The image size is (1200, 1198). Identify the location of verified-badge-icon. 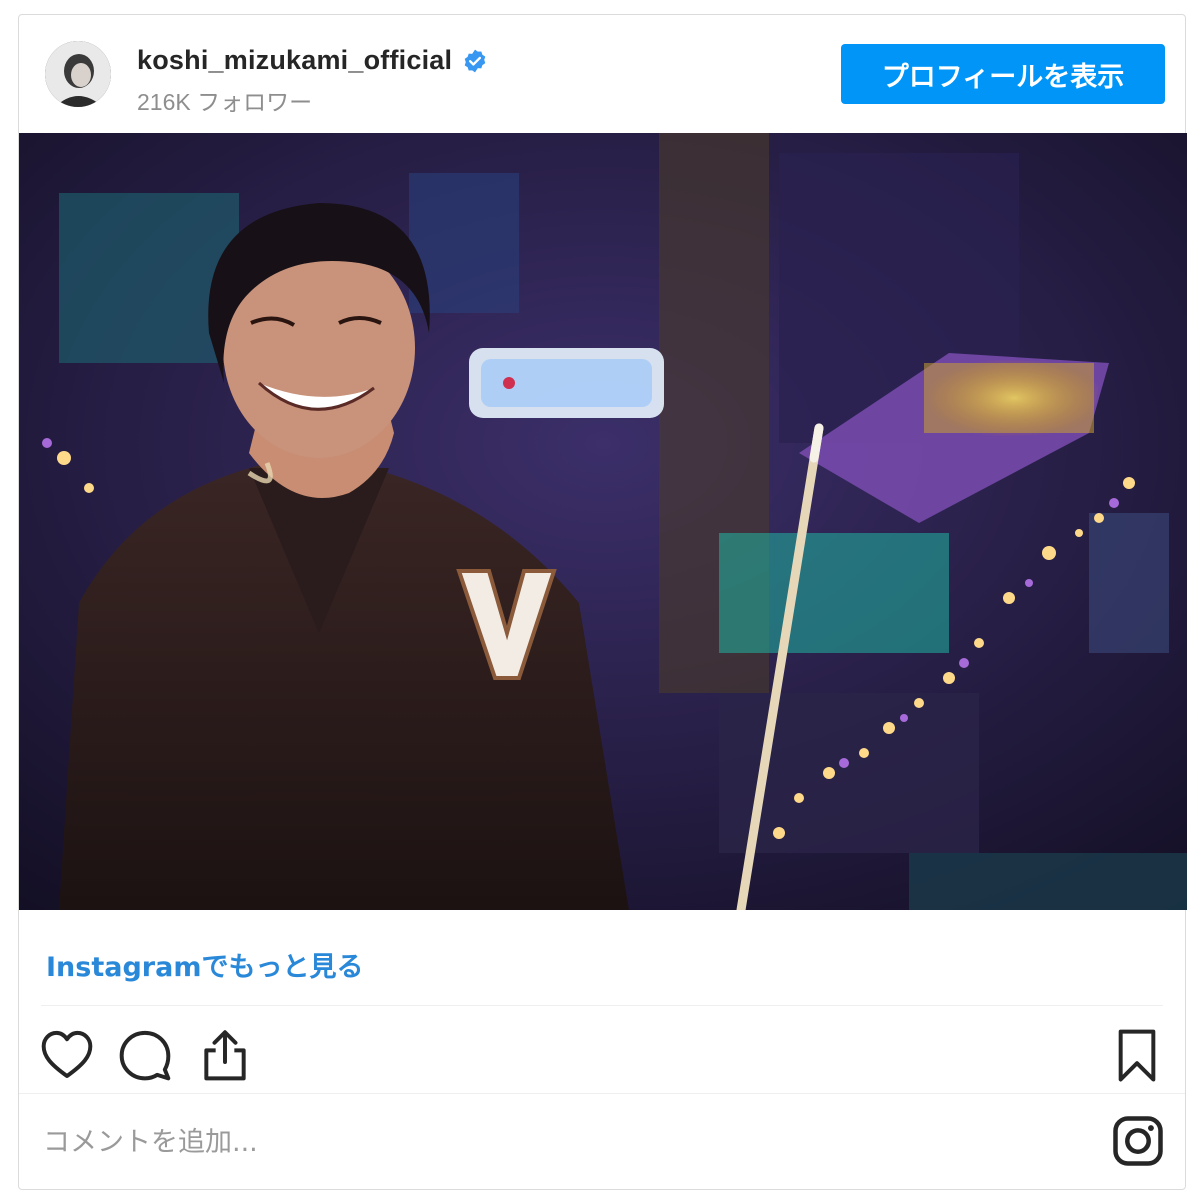
(475, 60).